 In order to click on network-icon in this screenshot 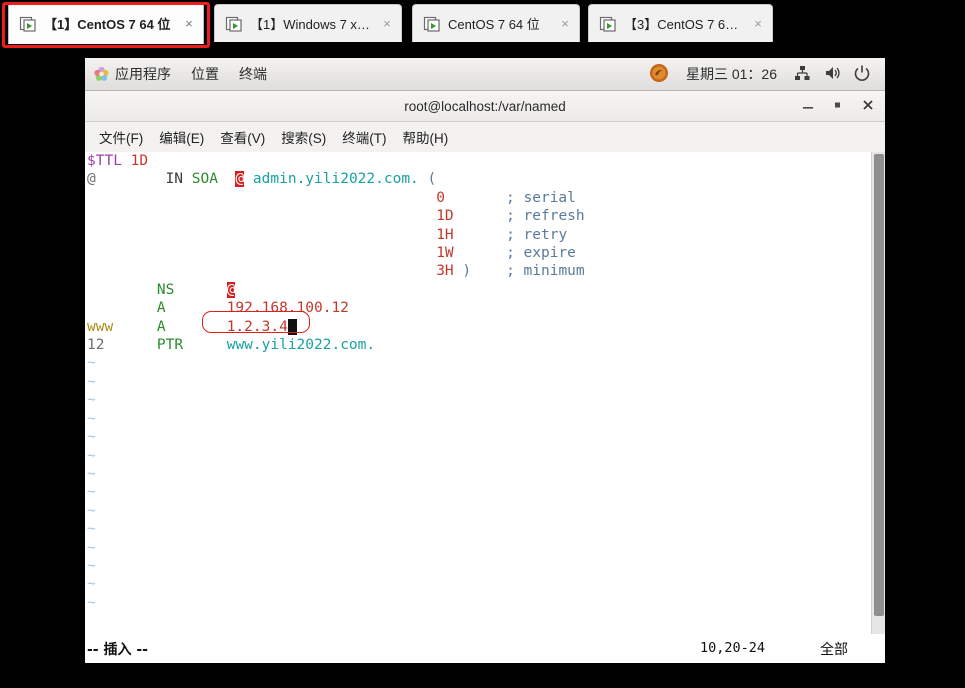, I will do `click(803, 74)`.